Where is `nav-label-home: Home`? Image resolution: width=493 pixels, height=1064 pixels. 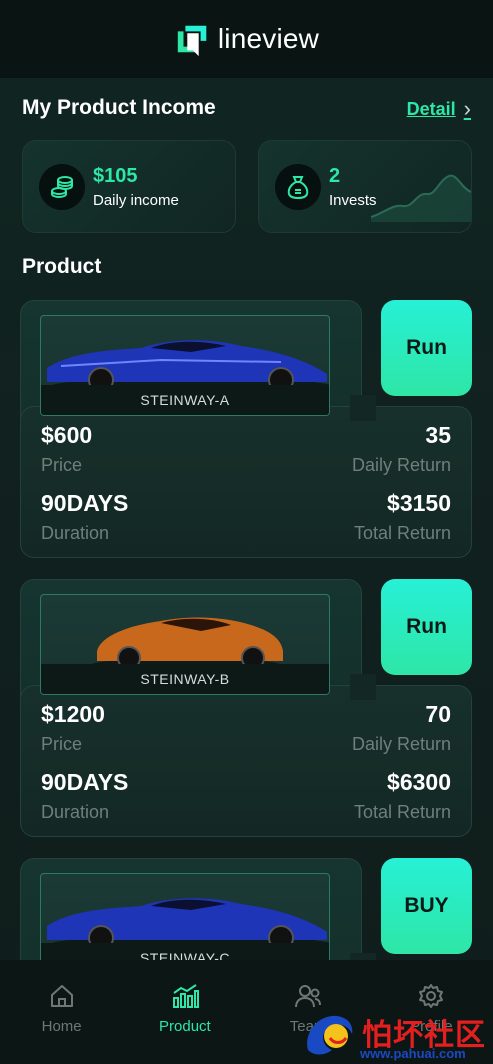 nav-label-home: Home is located at coordinates (61, 1026).